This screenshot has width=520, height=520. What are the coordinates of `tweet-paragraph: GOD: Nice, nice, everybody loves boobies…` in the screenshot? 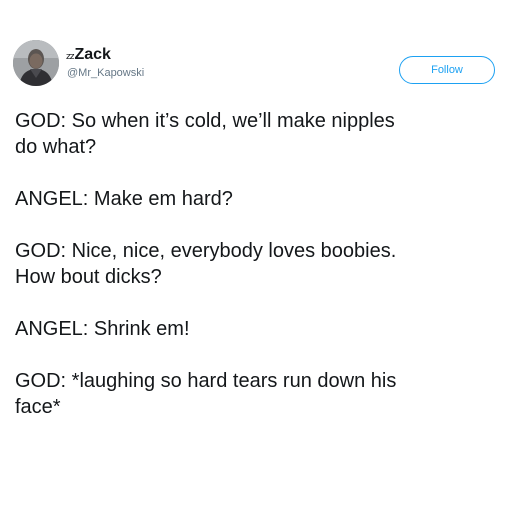 It's located at (206, 264).